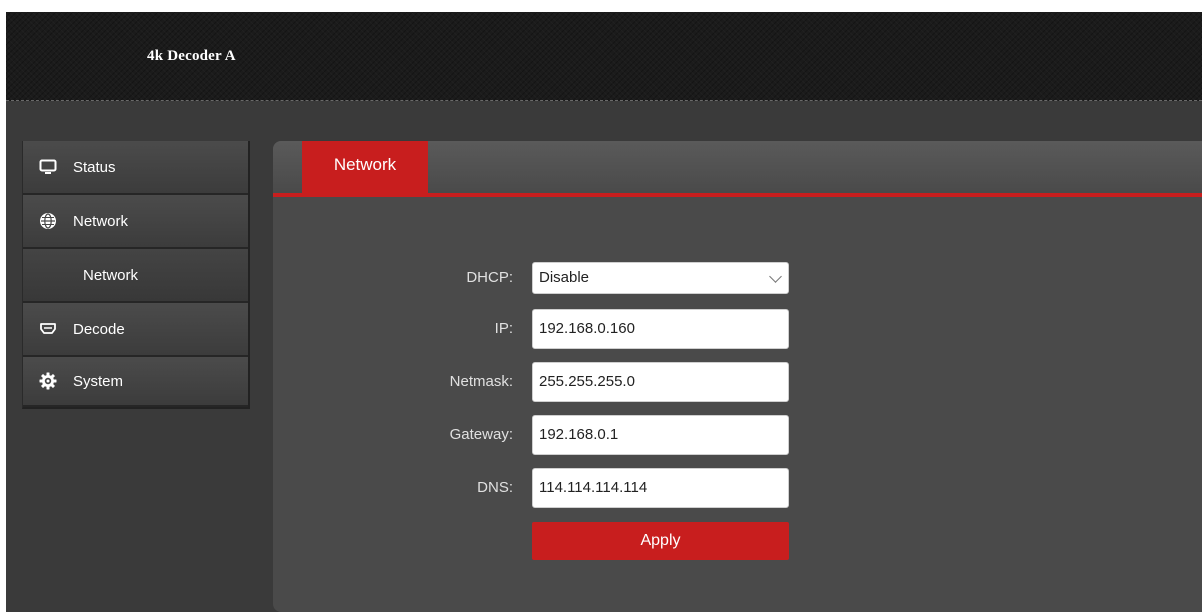 Image resolution: width=1202 pixels, height=612 pixels. Describe the element at coordinates (564, 277) in the screenshot. I see `dhcp-value: Disable` at that location.